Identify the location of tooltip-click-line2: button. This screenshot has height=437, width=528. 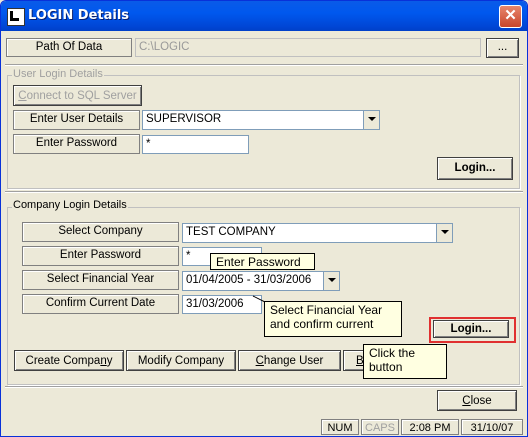
(386, 367).